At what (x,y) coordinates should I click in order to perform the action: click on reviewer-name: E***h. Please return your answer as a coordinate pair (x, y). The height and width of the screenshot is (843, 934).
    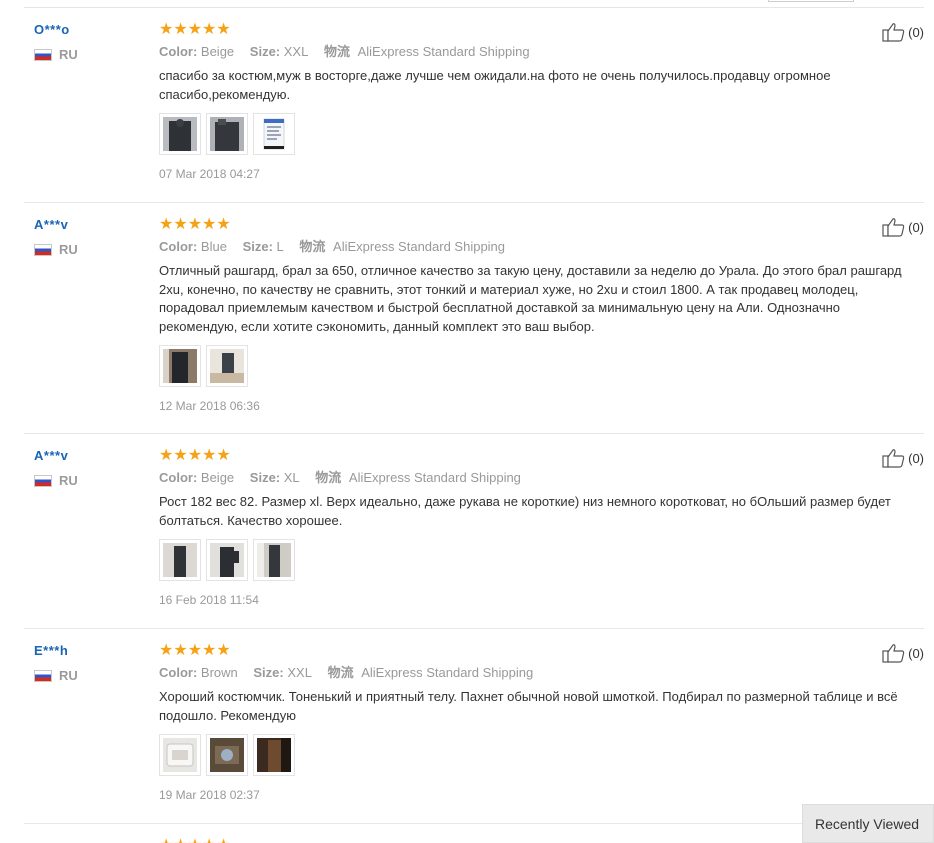
    Looking at the image, I should click on (89, 650).